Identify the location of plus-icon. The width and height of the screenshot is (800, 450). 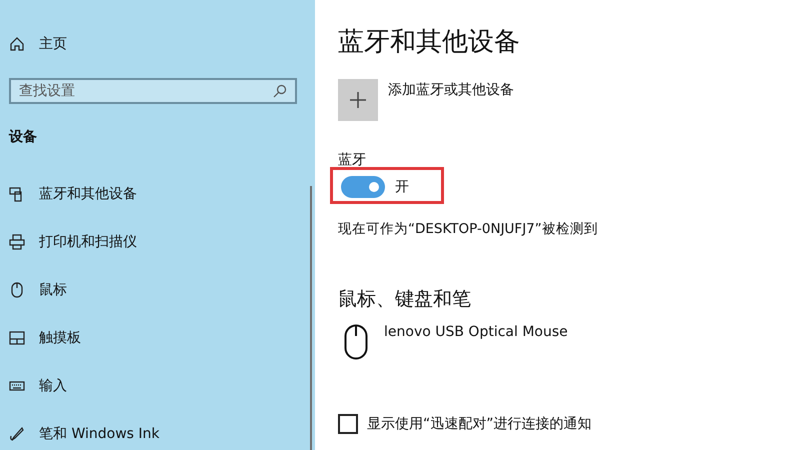
(358, 100).